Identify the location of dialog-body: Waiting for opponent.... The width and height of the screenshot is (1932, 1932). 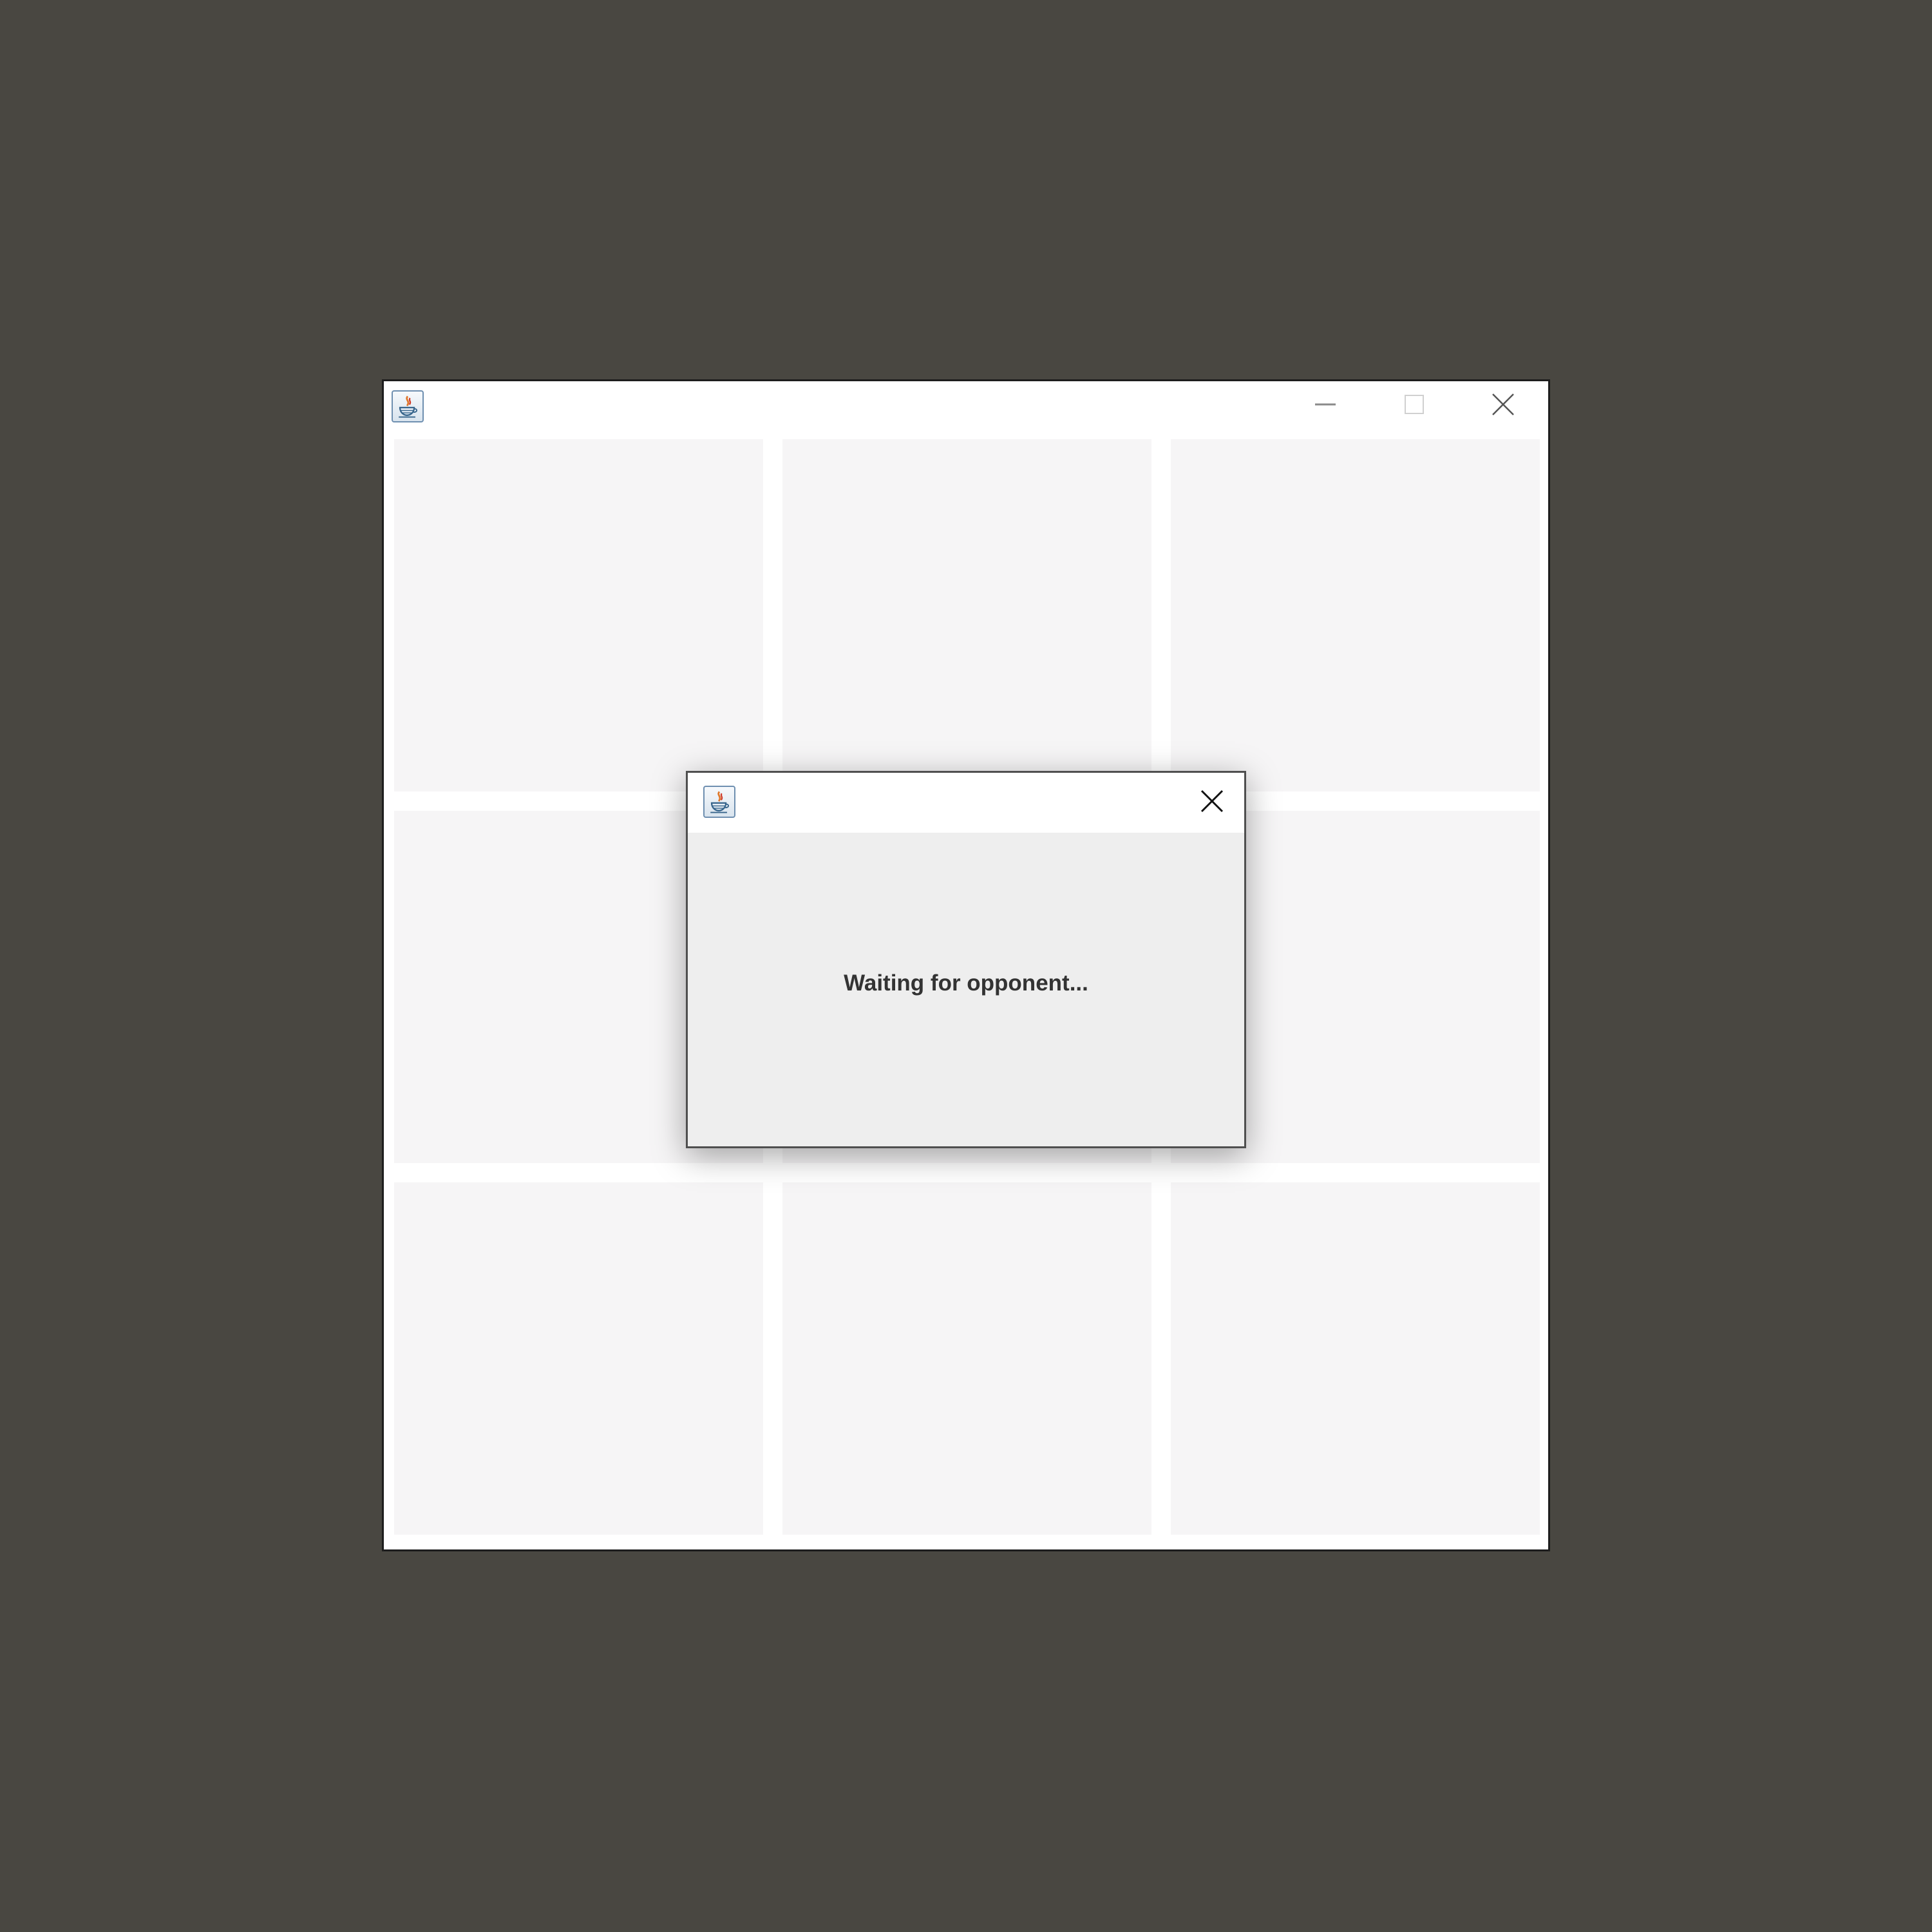
(966, 989).